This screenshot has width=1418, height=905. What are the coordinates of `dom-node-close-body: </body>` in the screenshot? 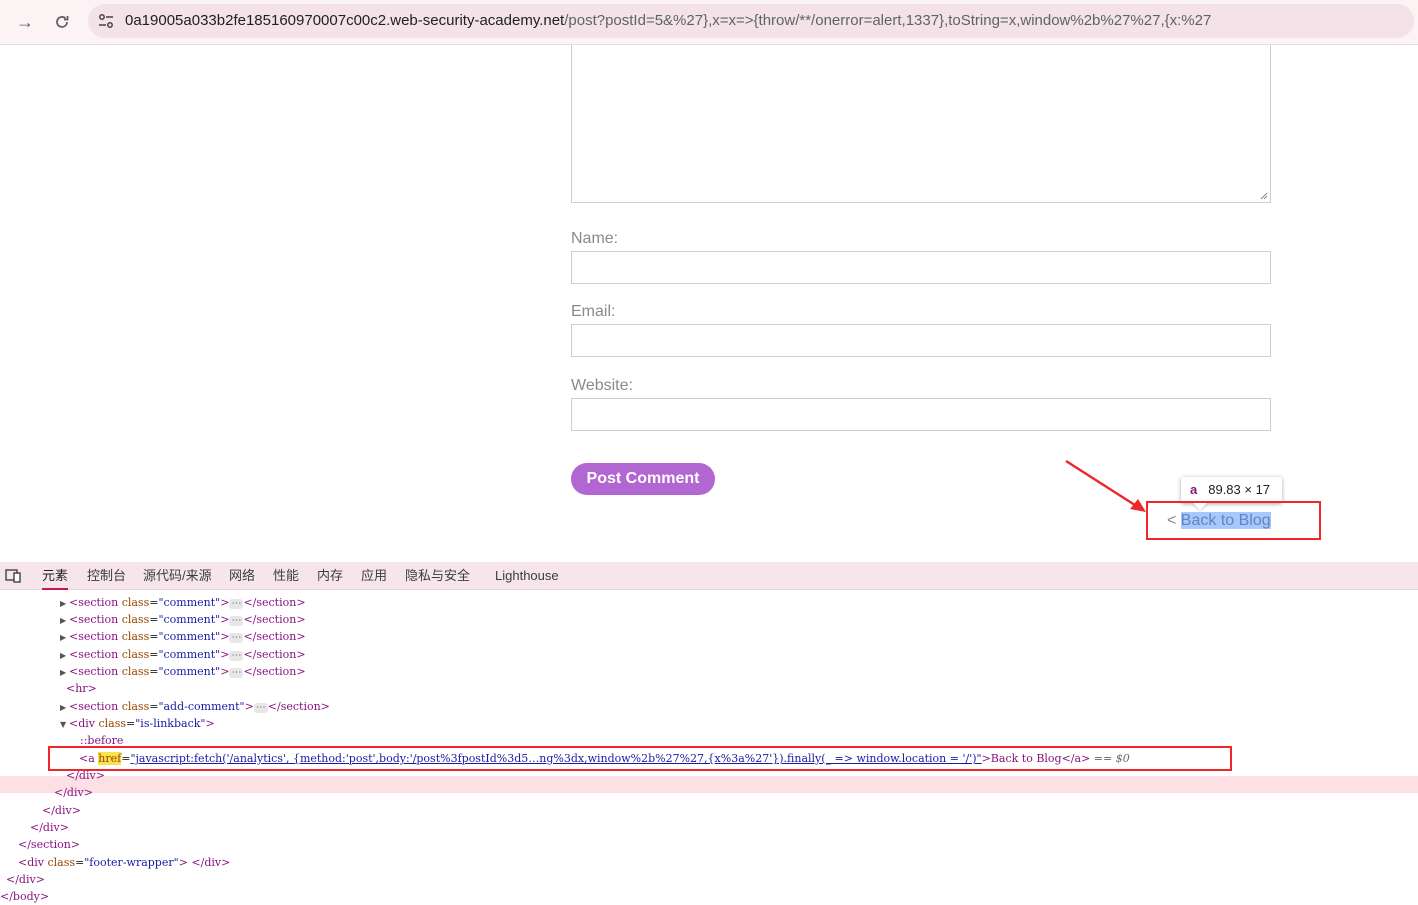 It's located at (24, 896).